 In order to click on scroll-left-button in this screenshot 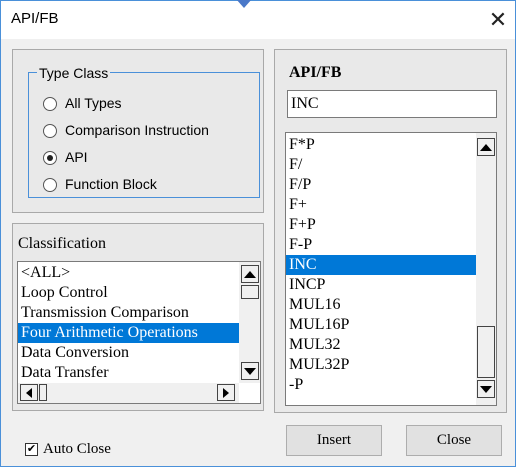, I will do `click(29, 392)`.